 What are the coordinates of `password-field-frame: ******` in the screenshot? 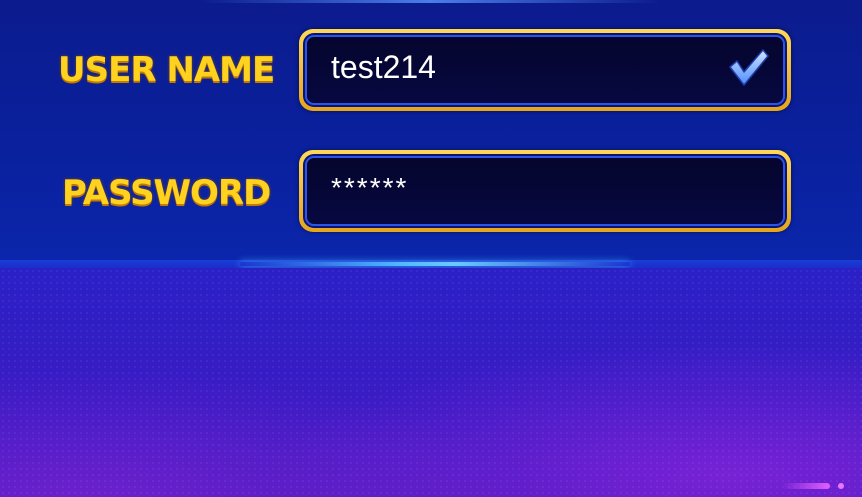 It's located at (545, 191).